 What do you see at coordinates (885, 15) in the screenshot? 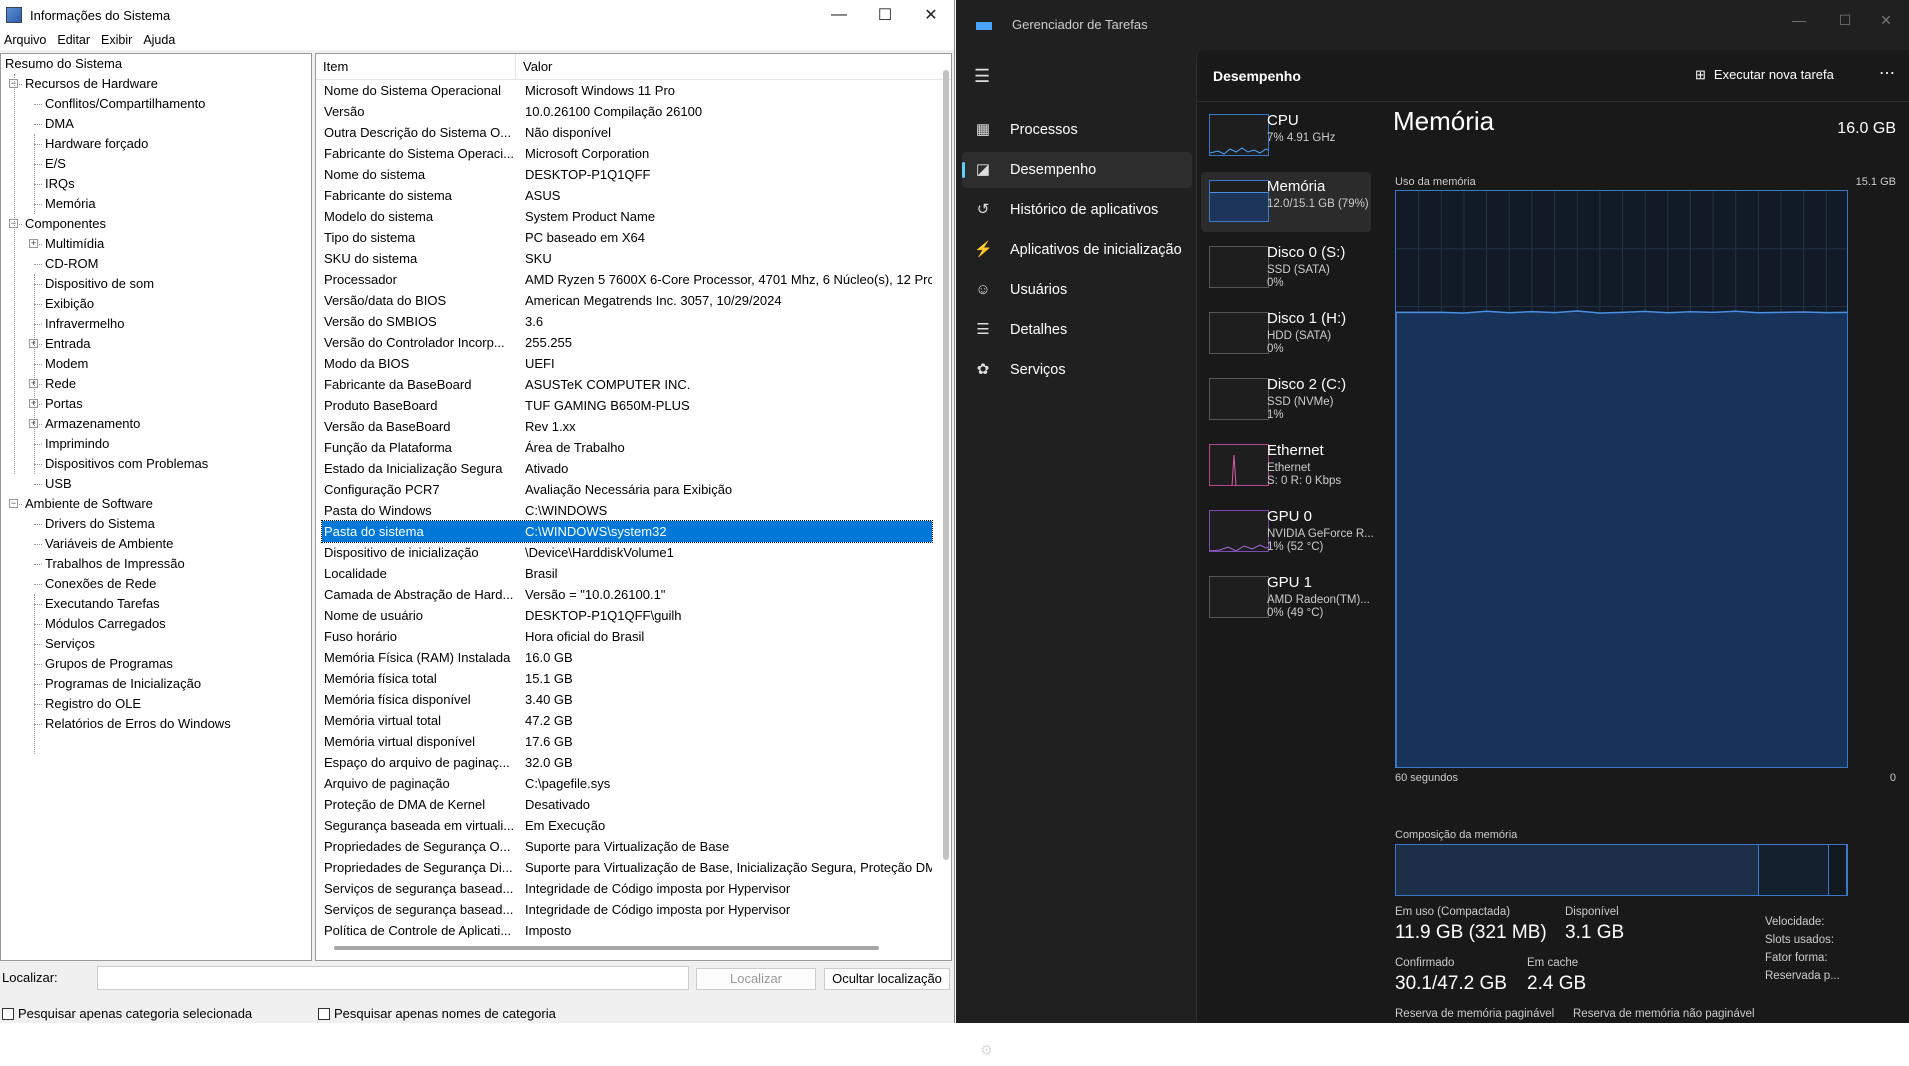
I see `maximize-button: ☐` at bounding box center [885, 15].